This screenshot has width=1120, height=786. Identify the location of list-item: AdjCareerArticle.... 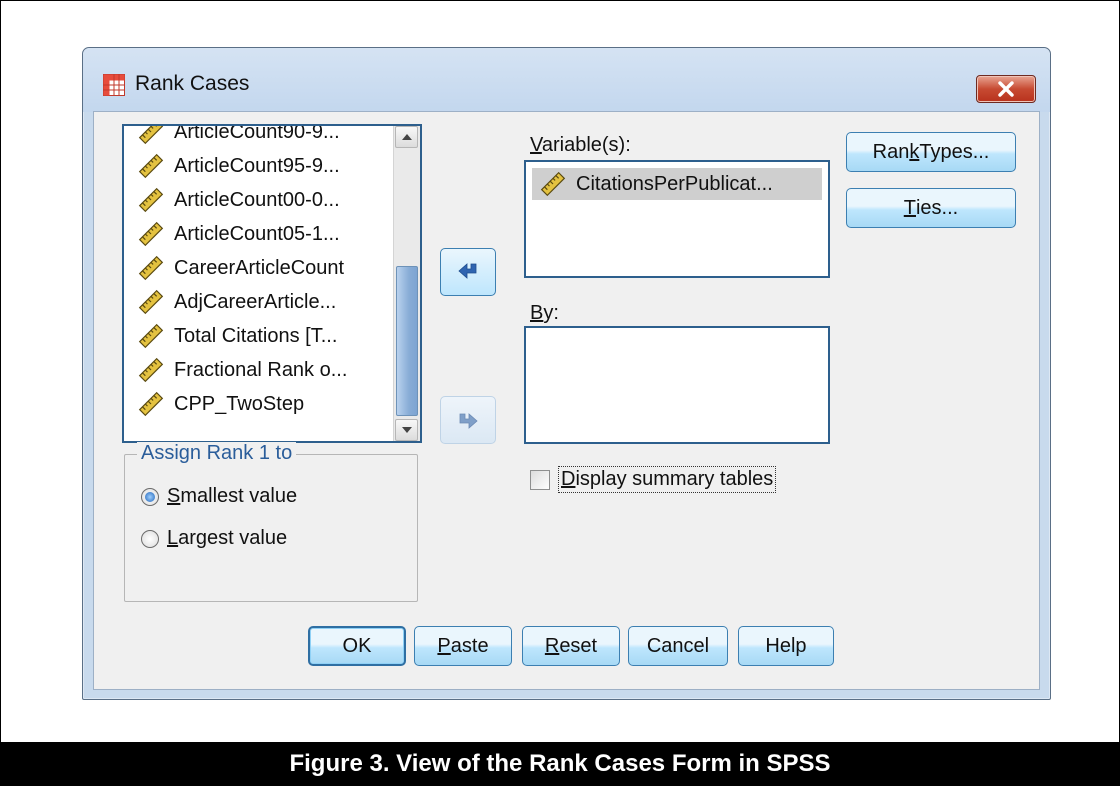
(237, 302).